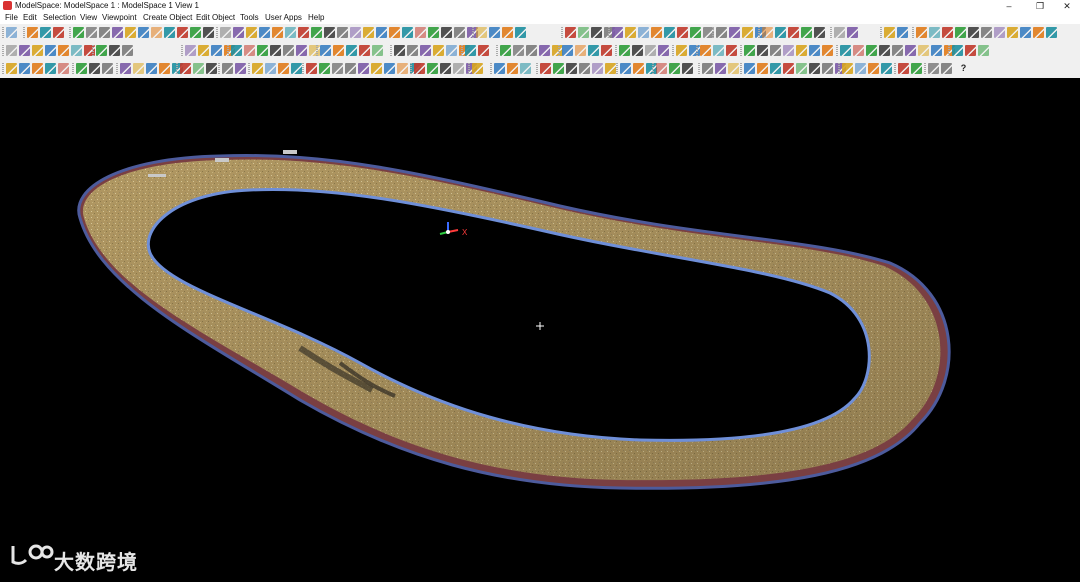 The height and width of the screenshot is (582, 1080). I want to click on menu-create-object: Create Object, so click(167, 18).